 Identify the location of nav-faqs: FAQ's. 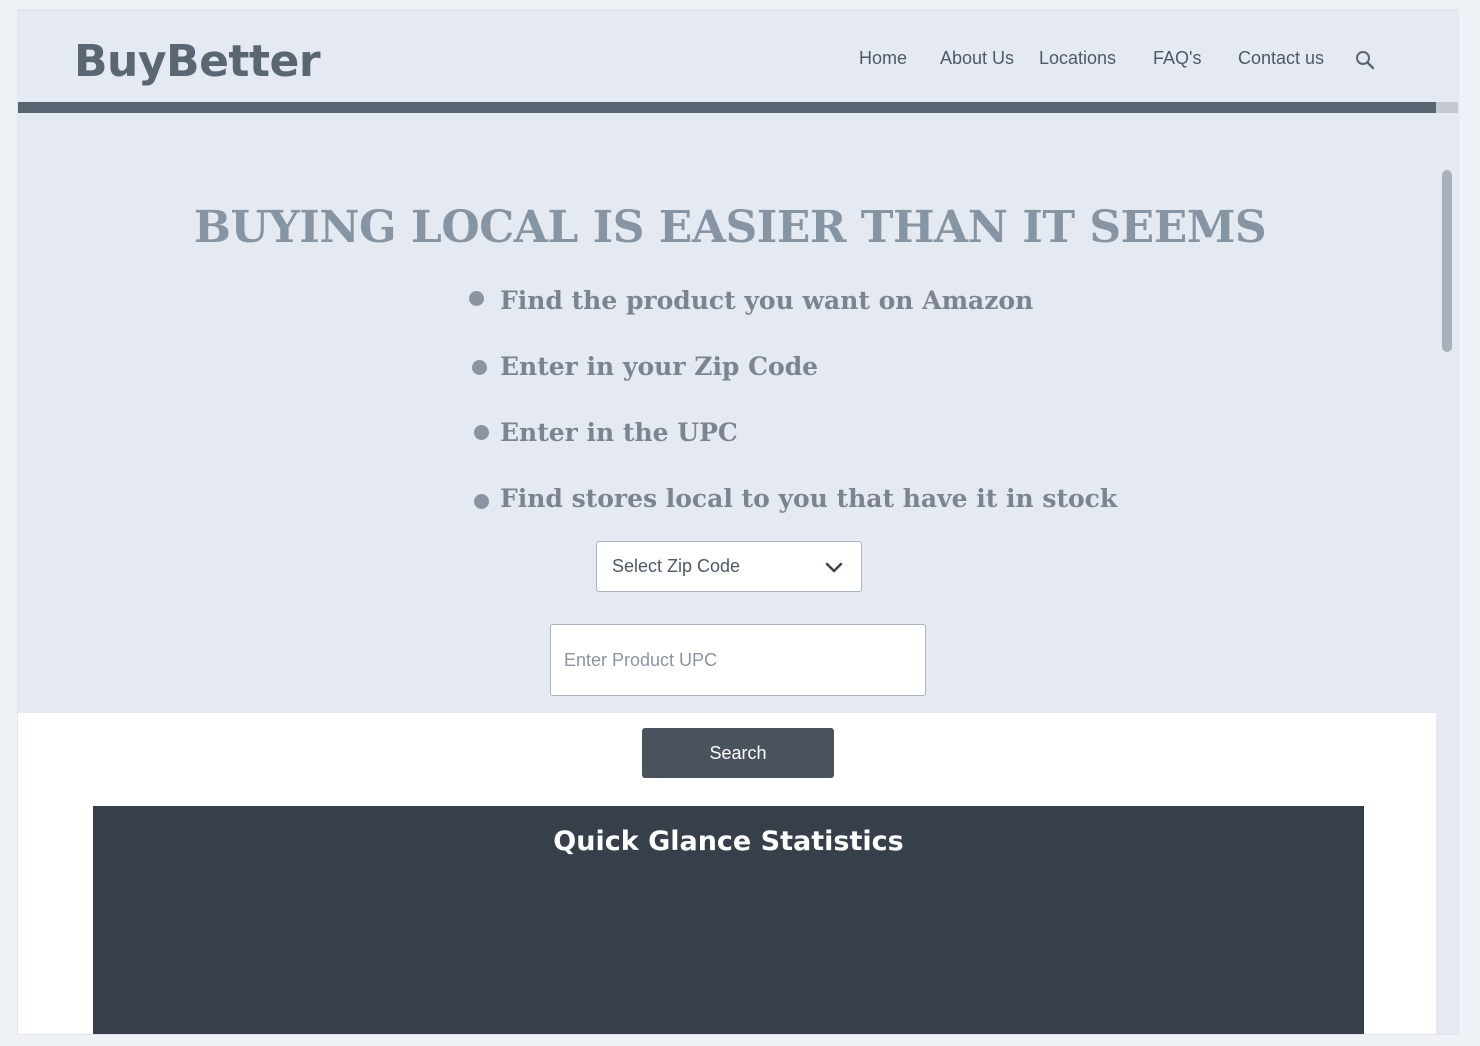
(1177, 58).